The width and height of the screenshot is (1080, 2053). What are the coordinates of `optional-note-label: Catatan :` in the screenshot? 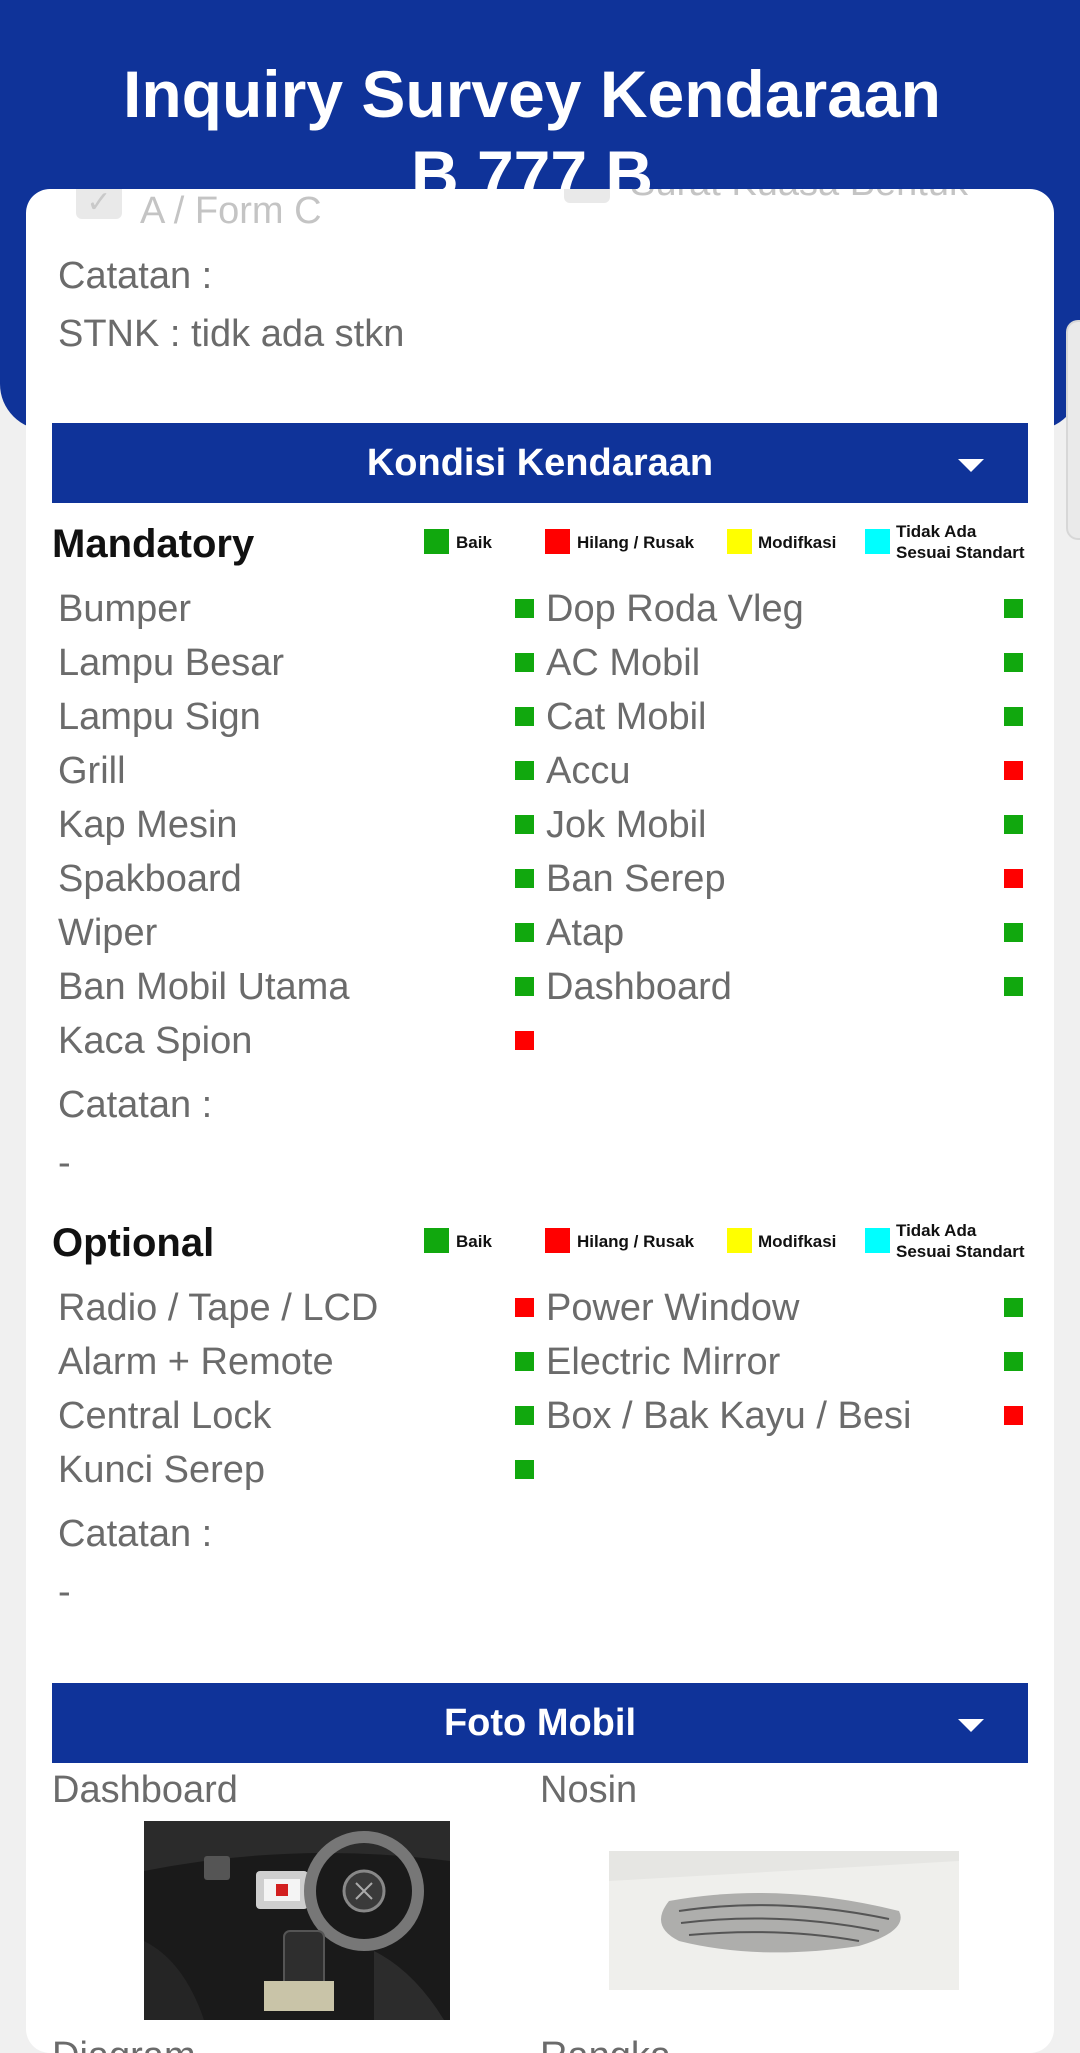 It's located at (135, 1534).